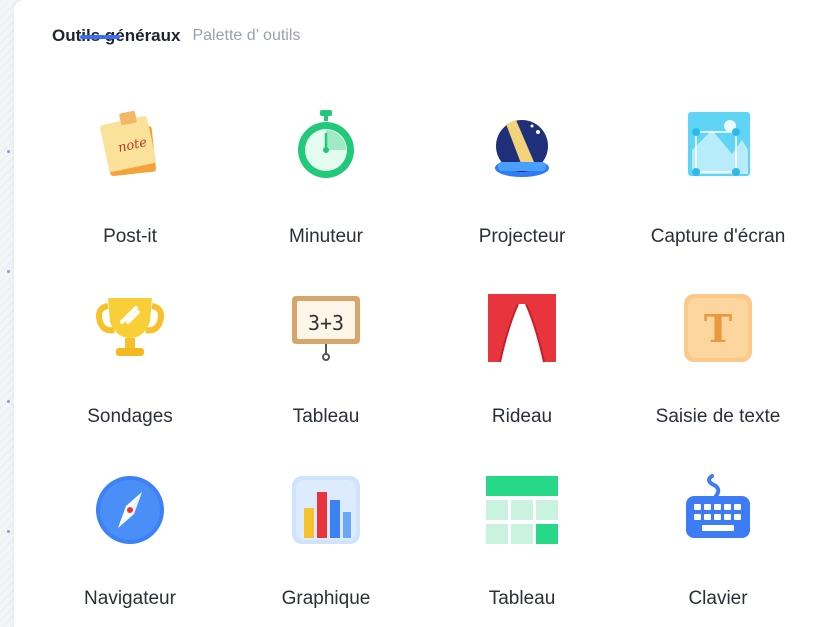  Describe the element at coordinates (522, 550) in the screenshot. I see `tool-table: Tableau` at that location.